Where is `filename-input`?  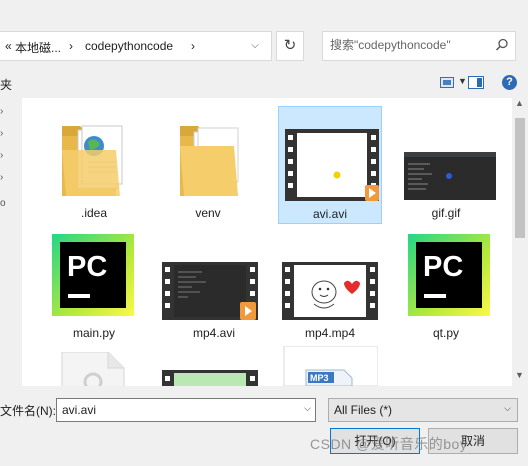
filename-input is located at coordinates (177, 410).